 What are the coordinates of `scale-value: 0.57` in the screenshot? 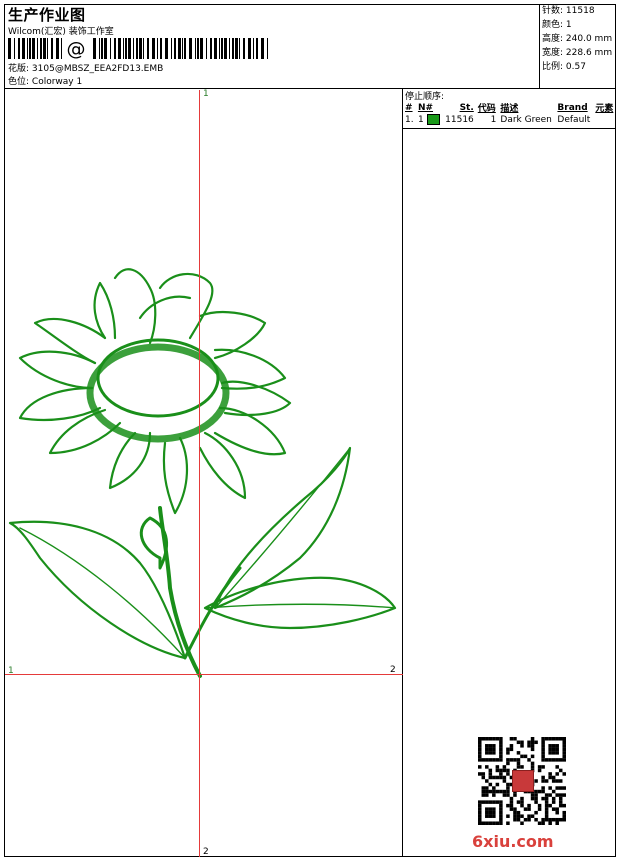 It's located at (575, 67).